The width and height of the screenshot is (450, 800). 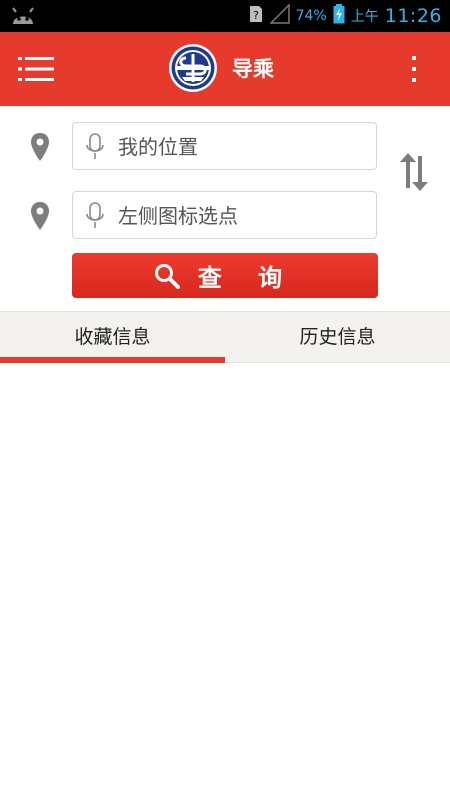 I want to click on query-button: 查 询, so click(x=225, y=275).